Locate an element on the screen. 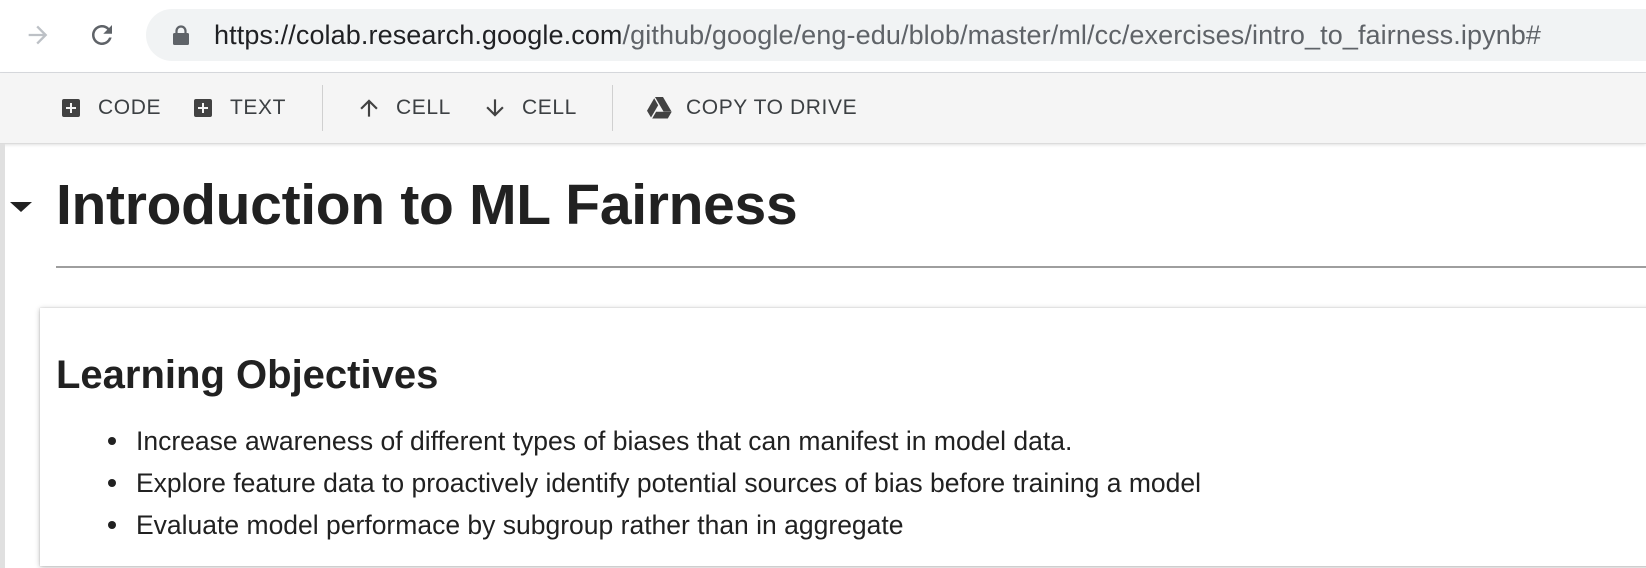 This screenshot has width=1646, height=568. arrow-up-icon is located at coordinates (369, 108).